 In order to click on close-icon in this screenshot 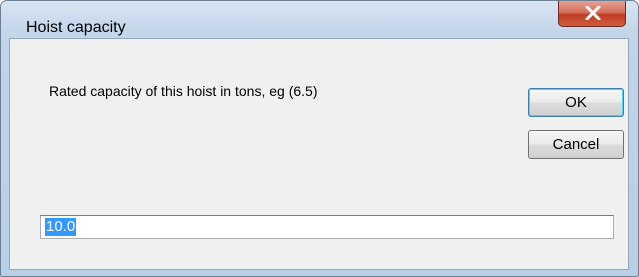, I will do `click(593, 13)`.